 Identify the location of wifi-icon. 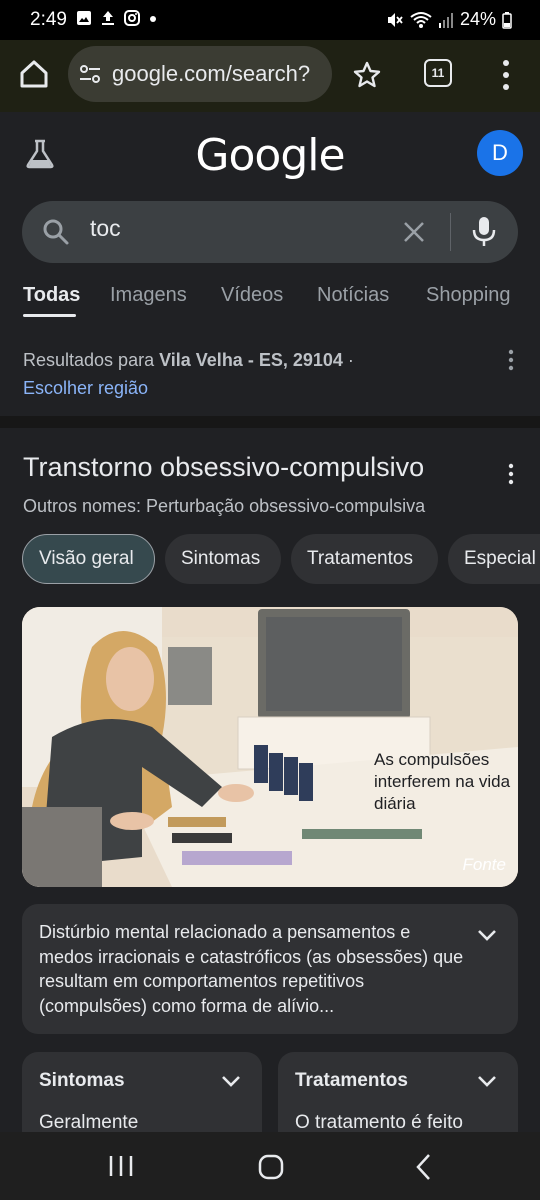
(421, 19).